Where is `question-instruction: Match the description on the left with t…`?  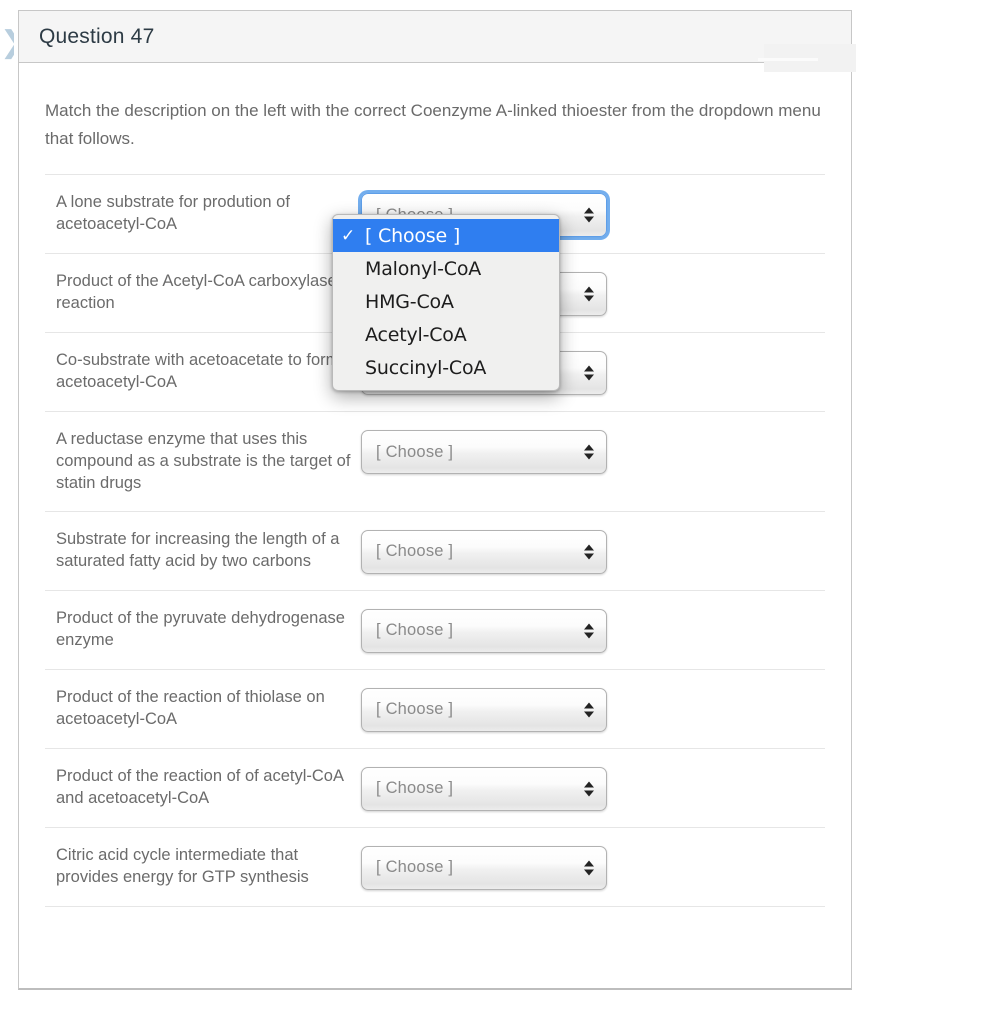
question-instruction: Match the description on the left with t… is located at coordinates (433, 124).